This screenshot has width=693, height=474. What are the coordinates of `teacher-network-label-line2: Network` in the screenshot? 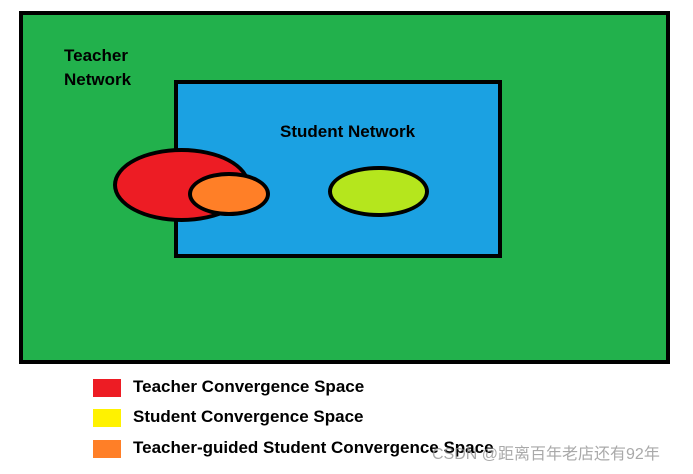 It's located at (98, 79).